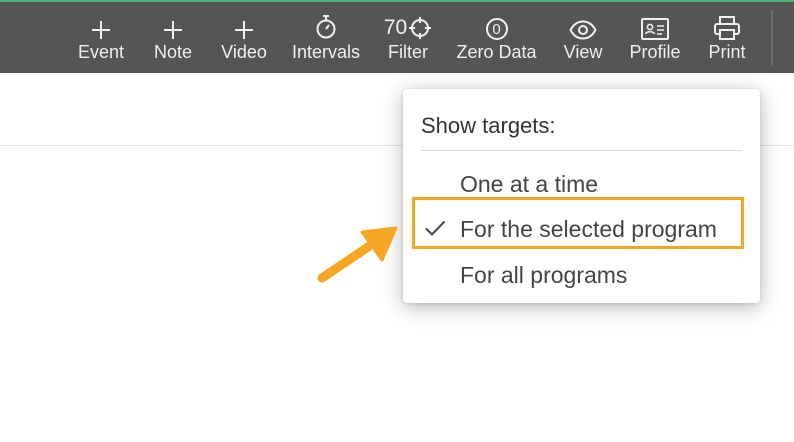  Describe the element at coordinates (544, 275) in the screenshot. I see `option-label: For all programs` at that location.